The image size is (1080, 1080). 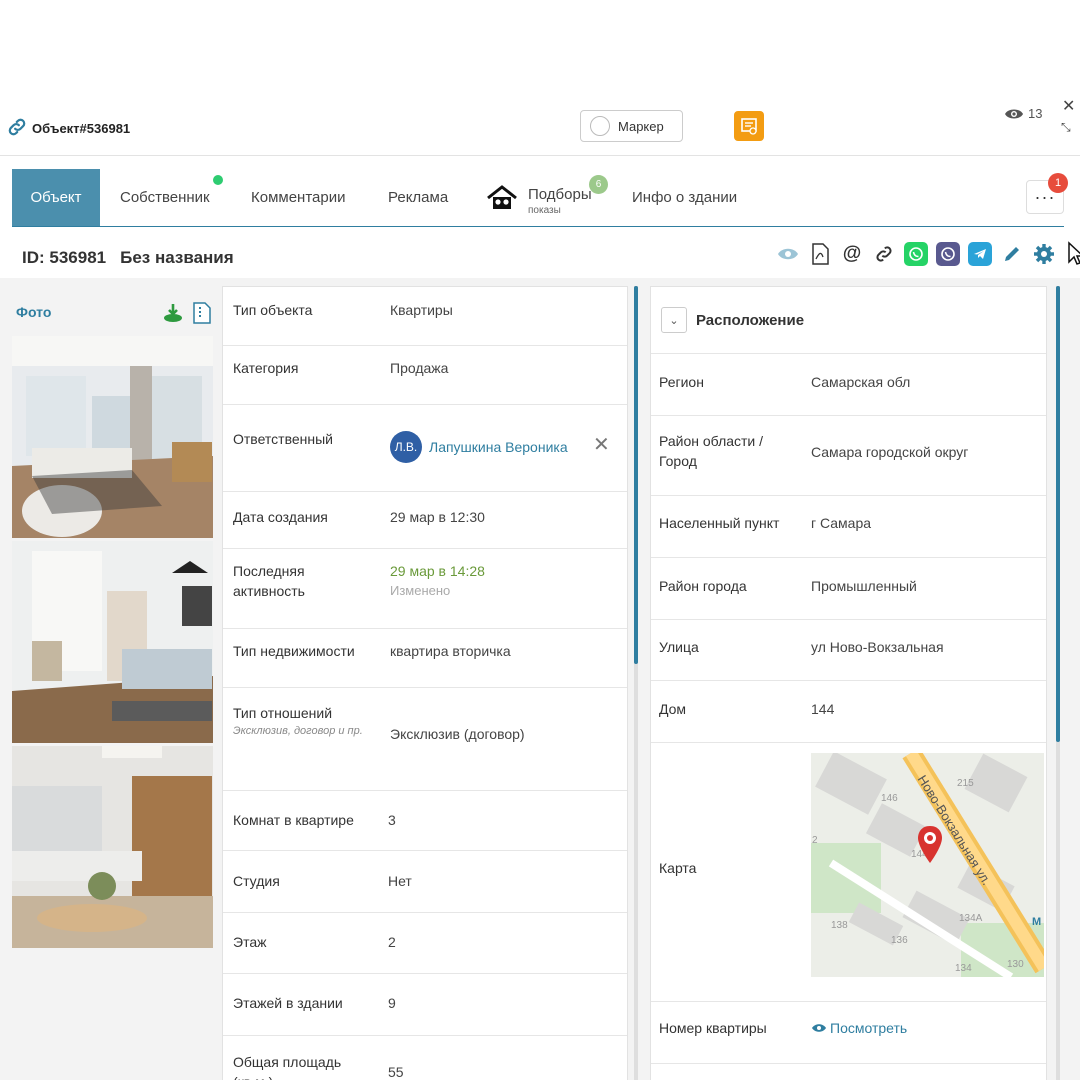 I want to click on map-house-number: 134, so click(x=963, y=968).